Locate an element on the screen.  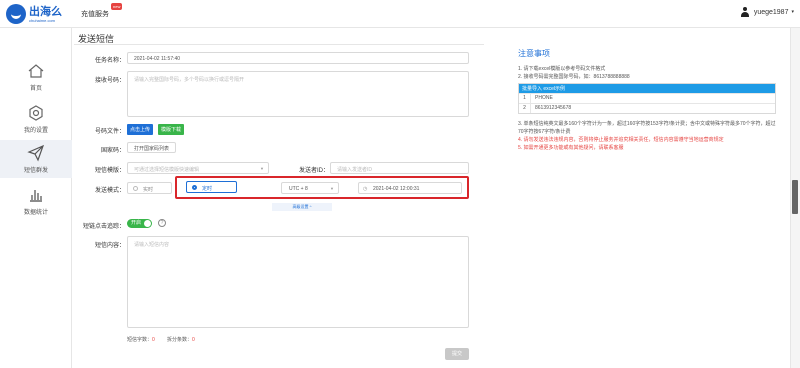
shortlink-tracking-label: 短链点击追踪： is located at coordinates (103, 227).